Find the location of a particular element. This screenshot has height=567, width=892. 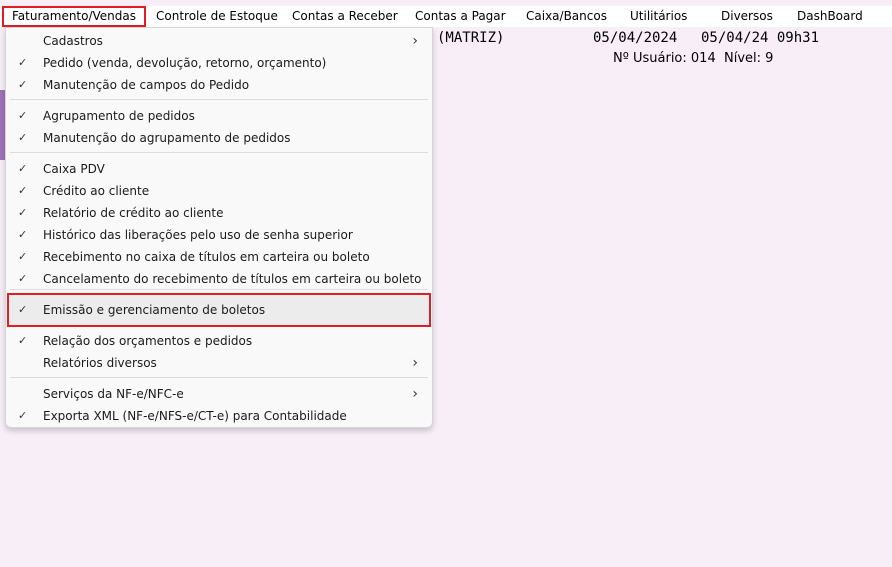

menu-faturamento-vendas: Faturamento/Vendas is located at coordinates (74, 16).